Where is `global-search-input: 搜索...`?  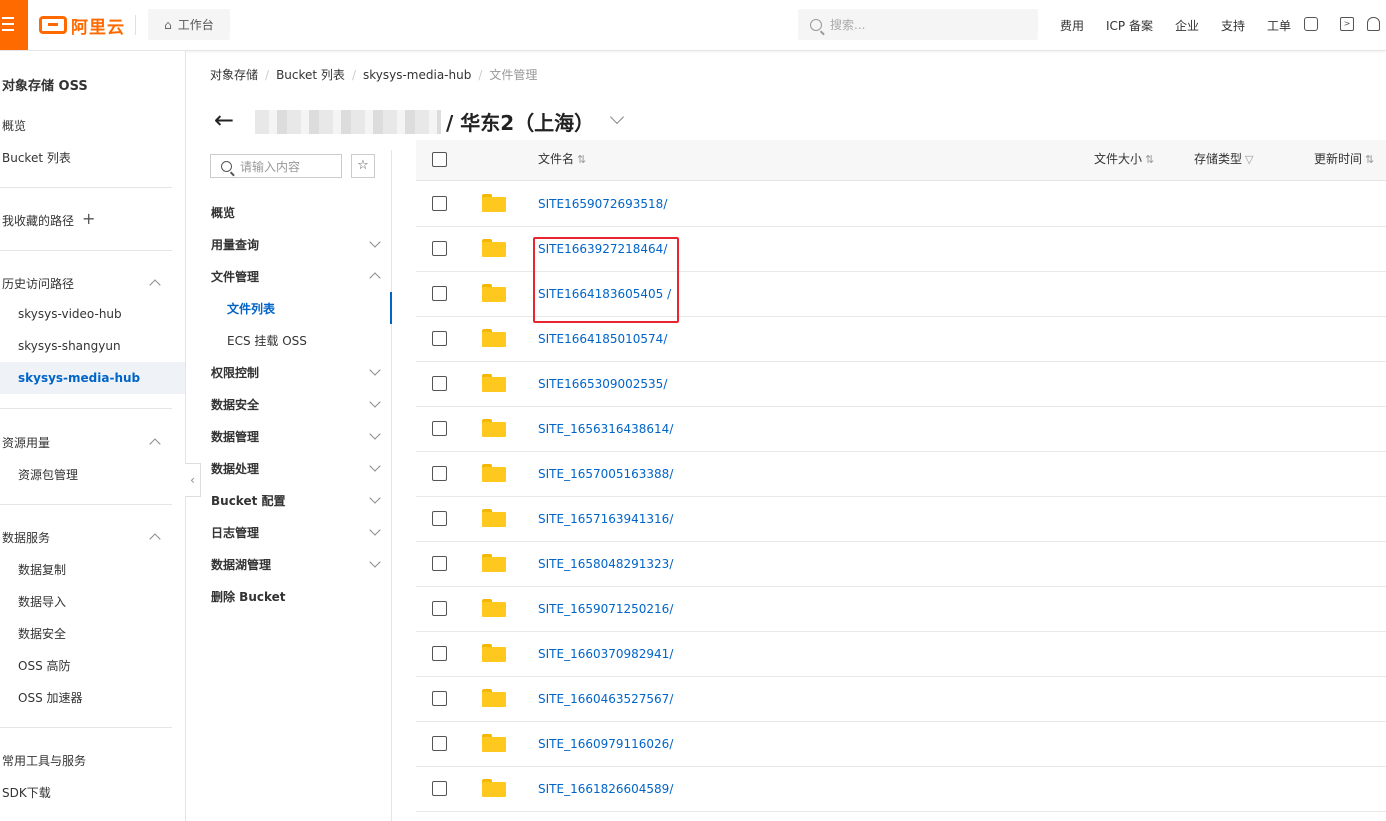
global-search-input: 搜索... is located at coordinates (918, 24).